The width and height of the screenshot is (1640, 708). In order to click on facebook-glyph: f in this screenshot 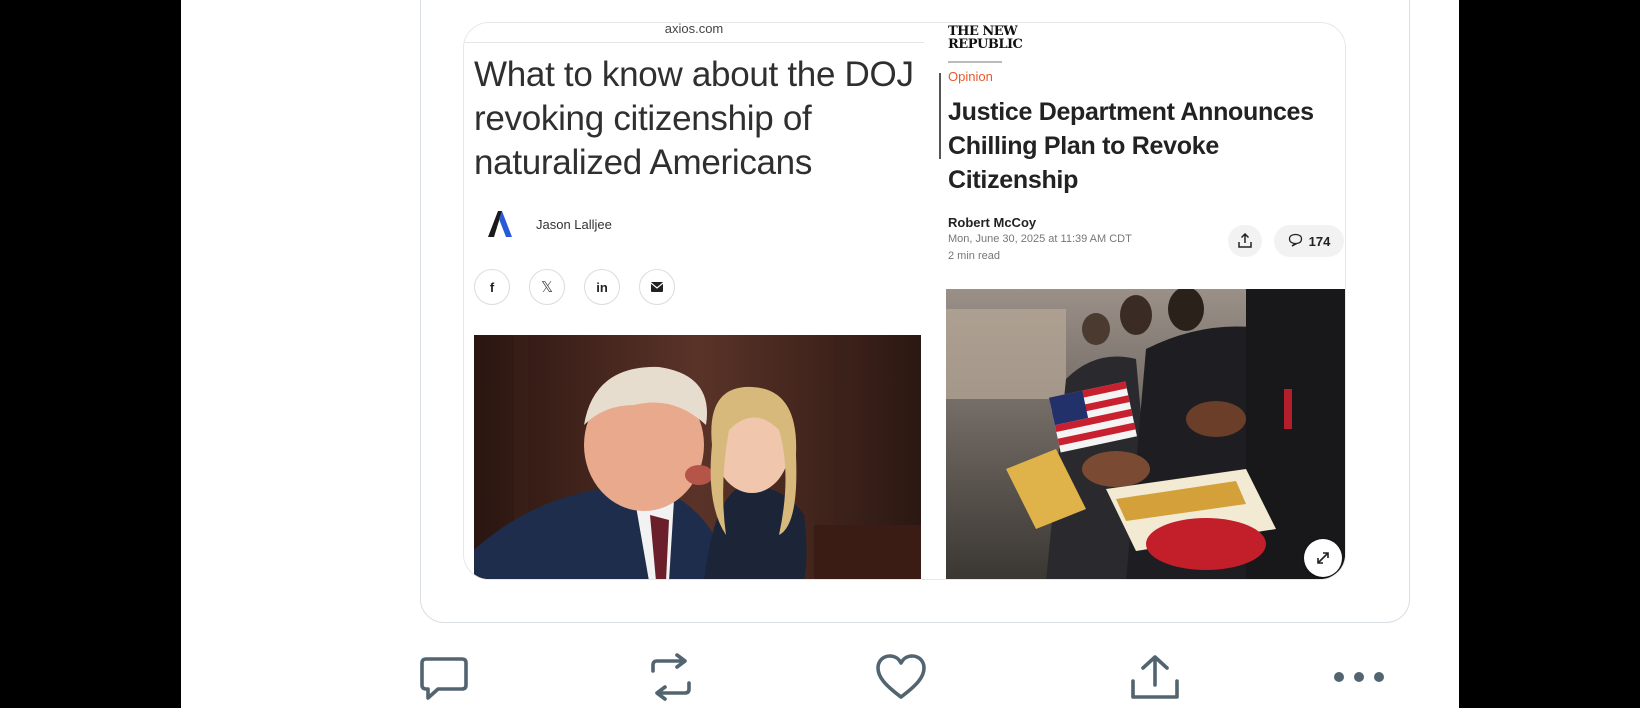, I will do `click(492, 287)`.